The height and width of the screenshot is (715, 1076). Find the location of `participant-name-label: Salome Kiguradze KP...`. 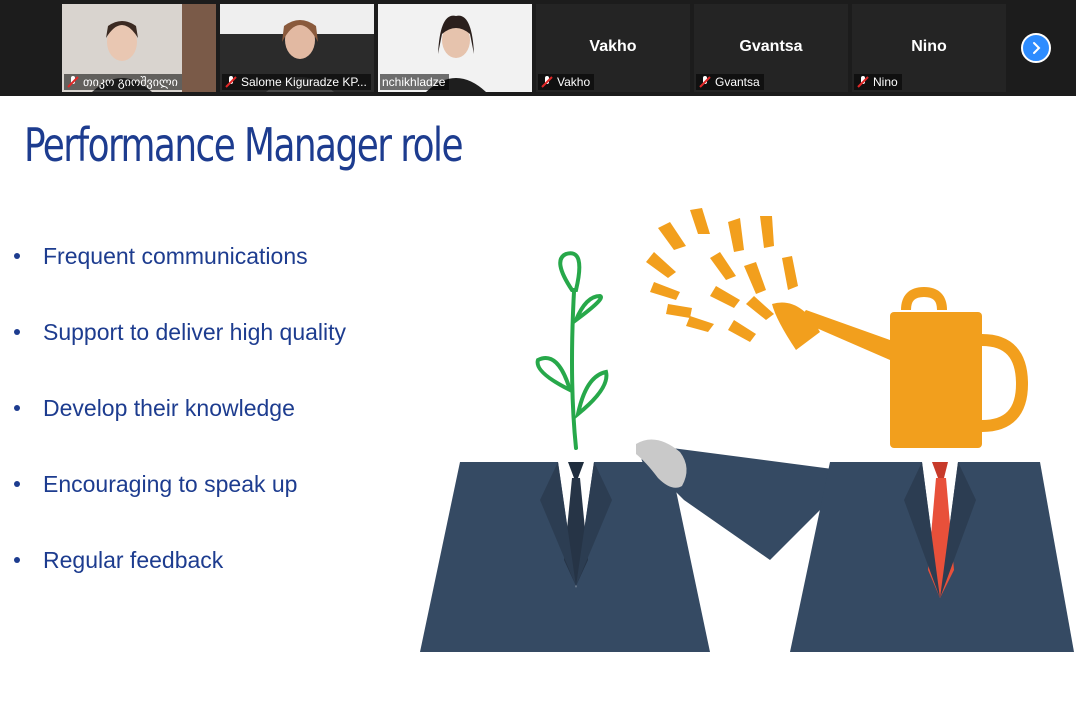

participant-name-label: Salome Kiguradze KP... is located at coordinates (296, 82).